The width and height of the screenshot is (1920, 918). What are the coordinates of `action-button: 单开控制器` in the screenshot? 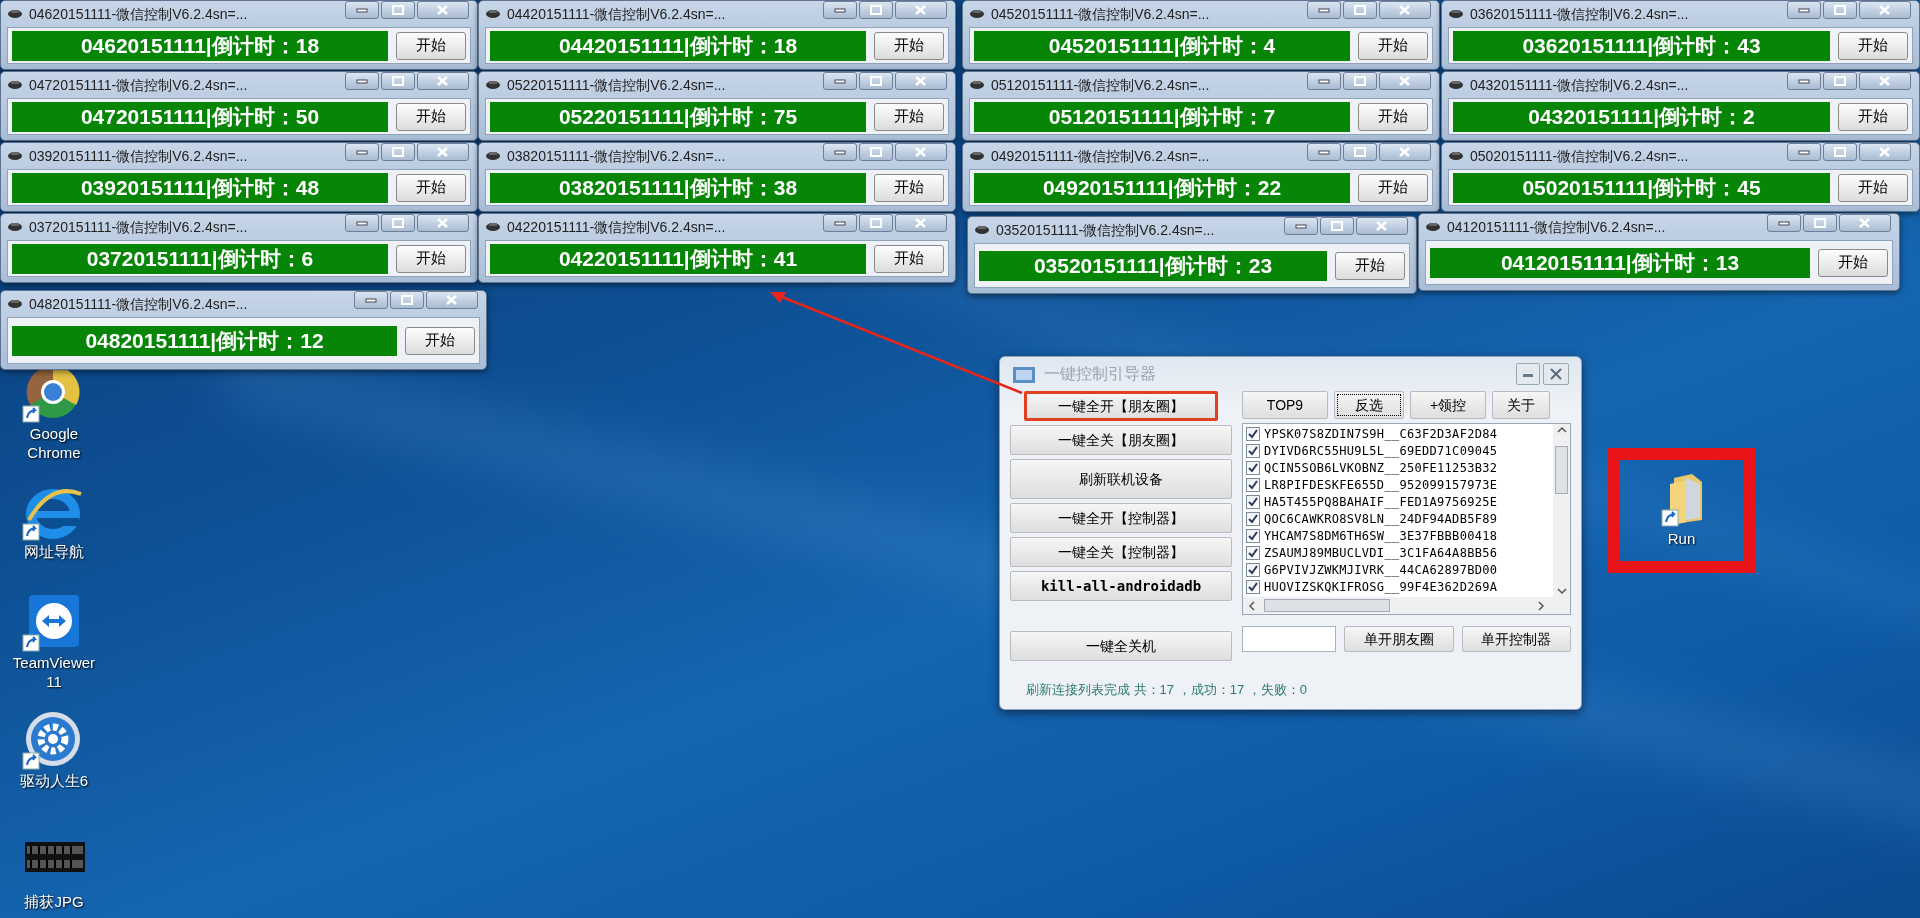 It's located at (1516, 639).